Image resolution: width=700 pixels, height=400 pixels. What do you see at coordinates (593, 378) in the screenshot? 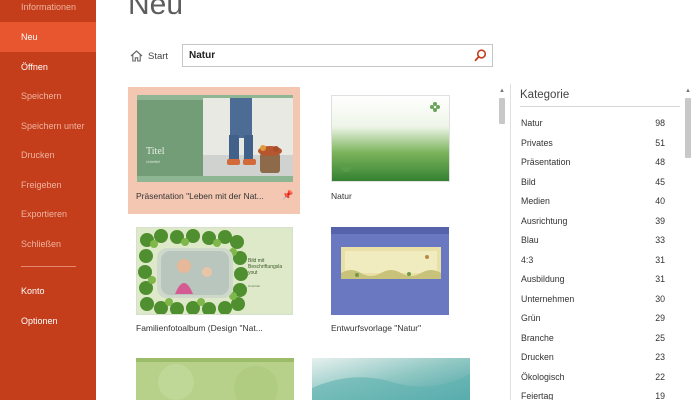
I see `category-item-oekologisch: Ökologisch 22` at bounding box center [593, 378].